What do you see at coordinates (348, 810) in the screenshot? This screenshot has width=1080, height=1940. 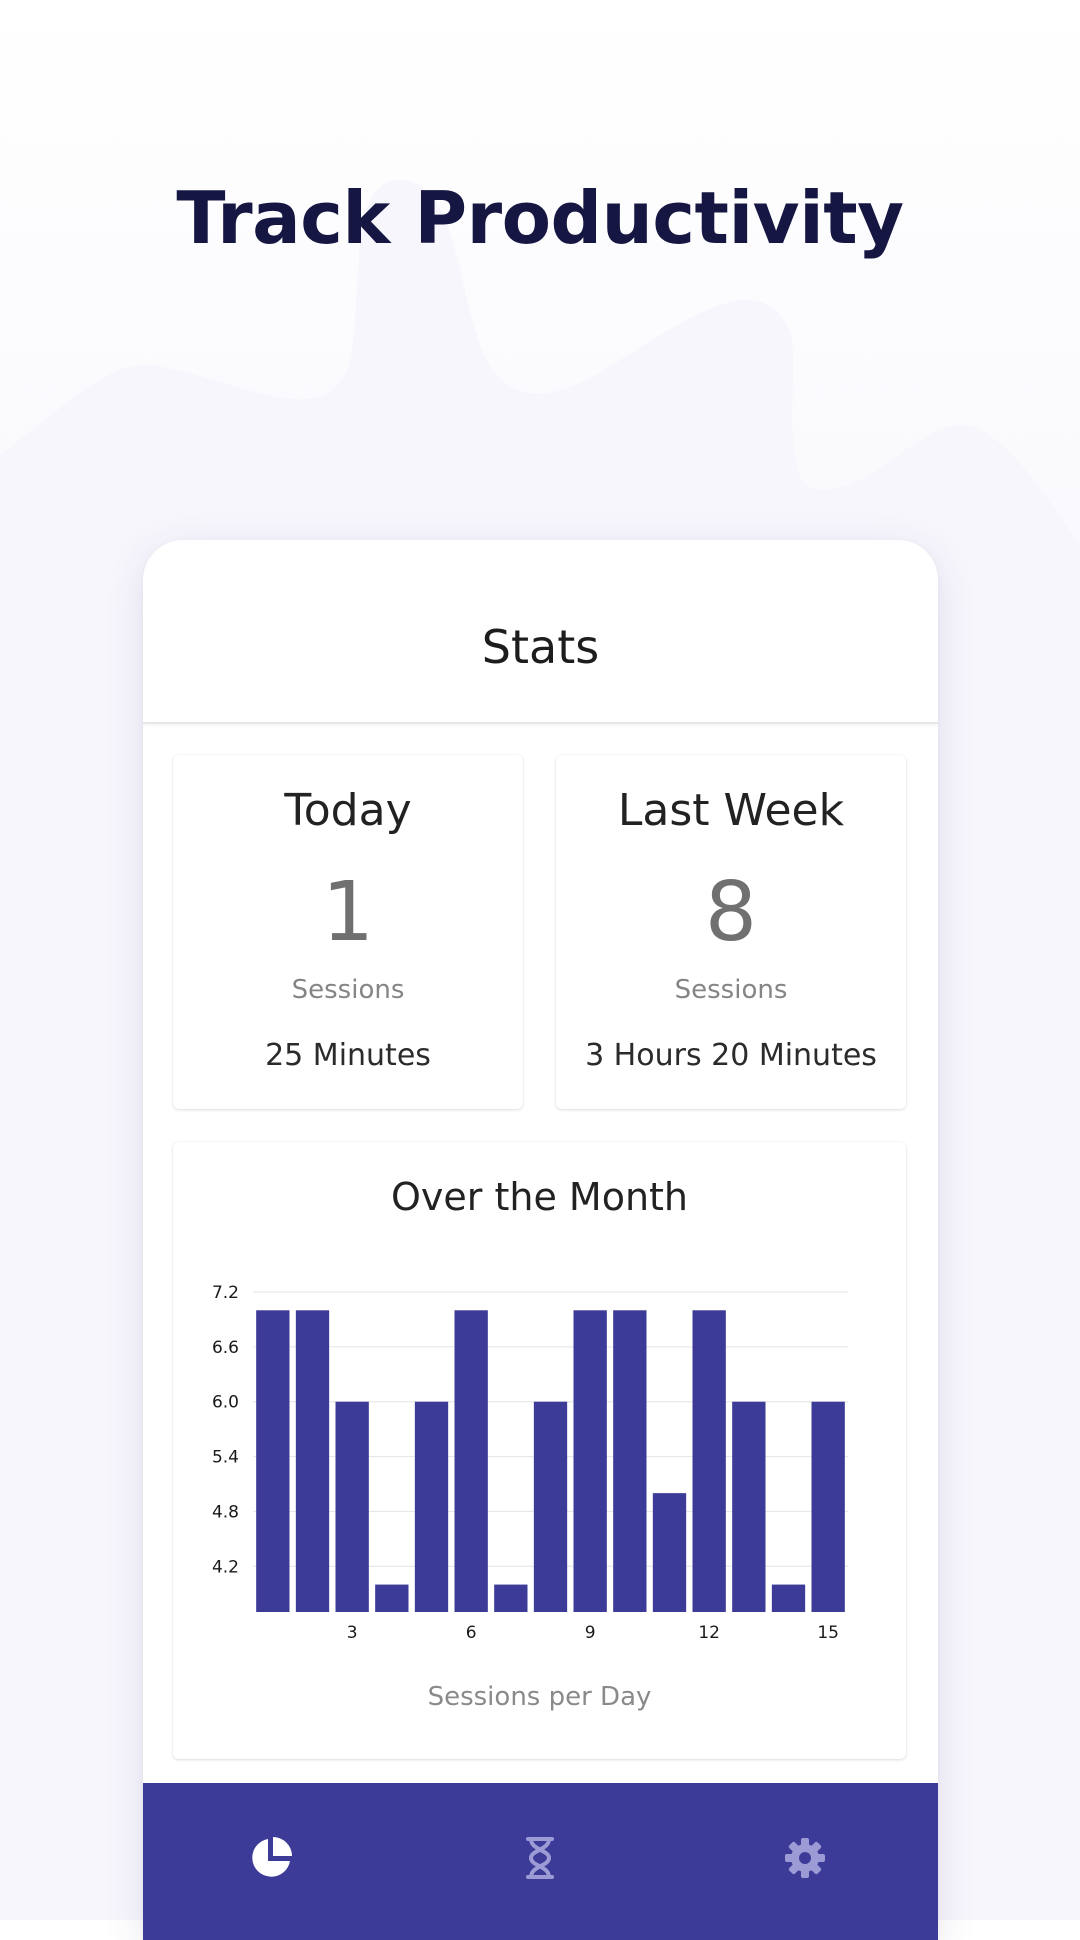 I see `today-title: Today` at bounding box center [348, 810].